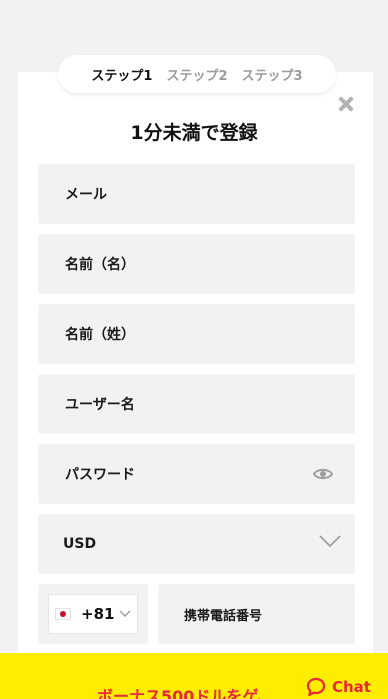  What do you see at coordinates (346, 104) in the screenshot?
I see `close-icon` at bounding box center [346, 104].